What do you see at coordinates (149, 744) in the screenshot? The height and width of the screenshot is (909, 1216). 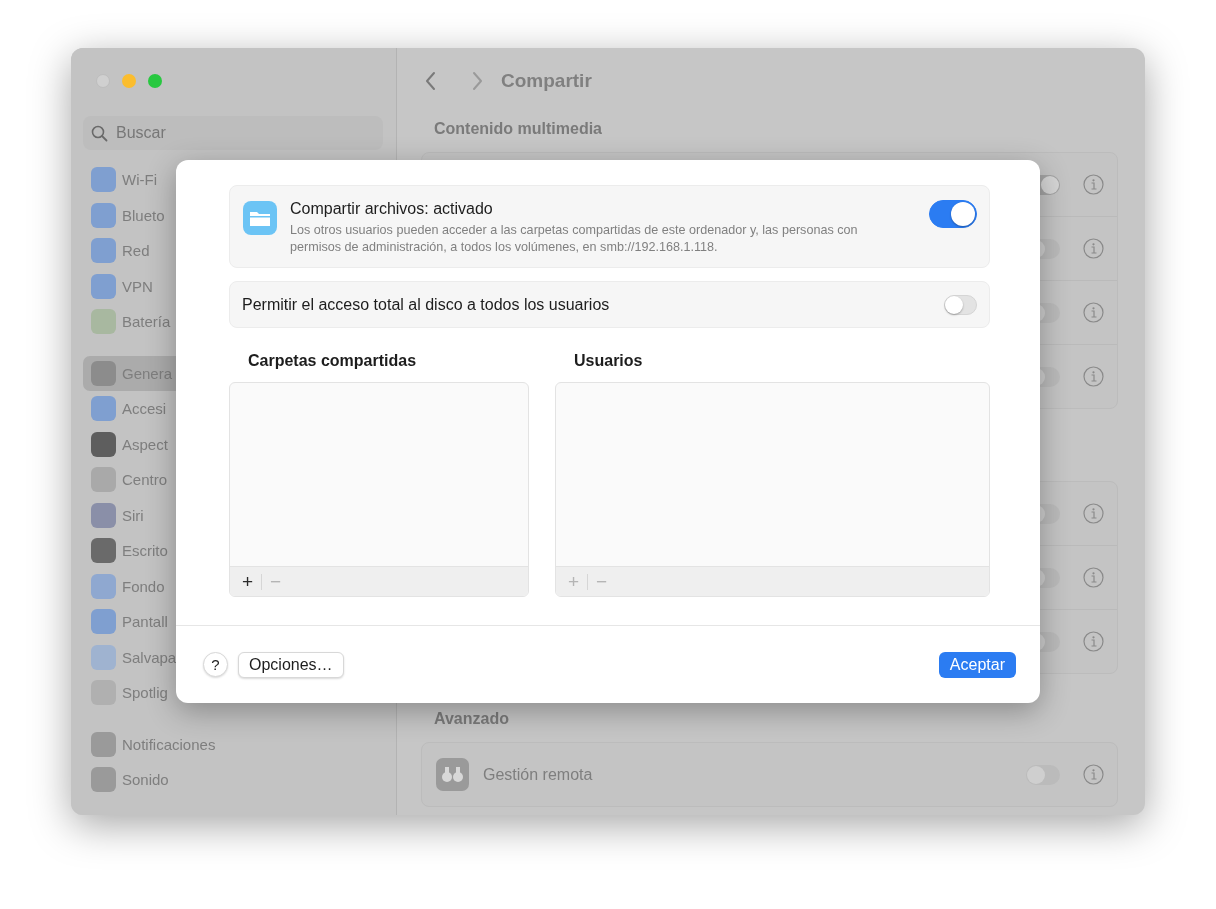 I see `sidebar-item: Notificaciones` at bounding box center [149, 744].